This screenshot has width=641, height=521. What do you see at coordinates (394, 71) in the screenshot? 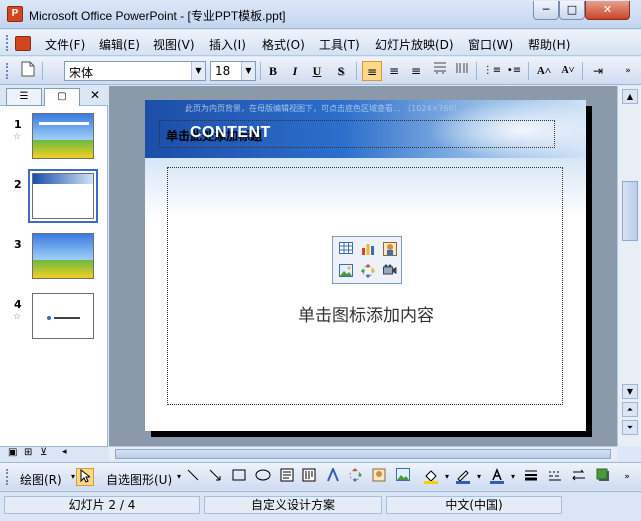
I see `align-center-button: ≡` at bounding box center [394, 71].